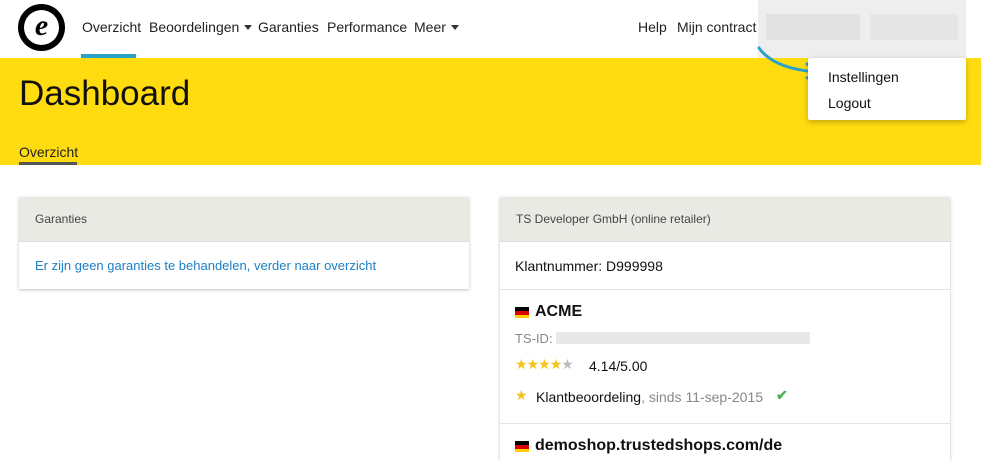 The image size is (981, 461). Describe the element at coordinates (558, 312) in the screenshot. I see `shop-name: ACME` at that location.